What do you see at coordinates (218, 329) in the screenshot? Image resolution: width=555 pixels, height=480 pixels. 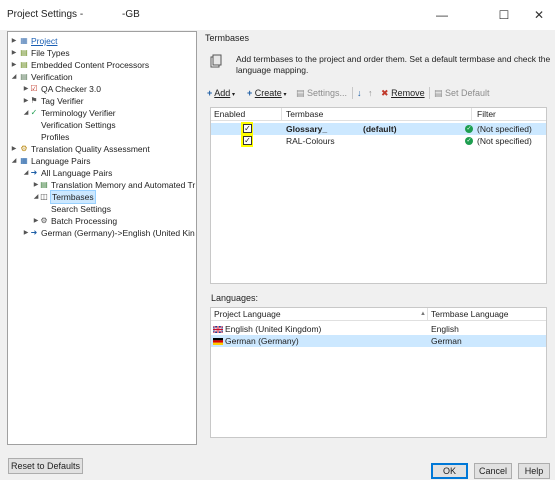 I see `uk-flag-icon` at bounding box center [218, 329].